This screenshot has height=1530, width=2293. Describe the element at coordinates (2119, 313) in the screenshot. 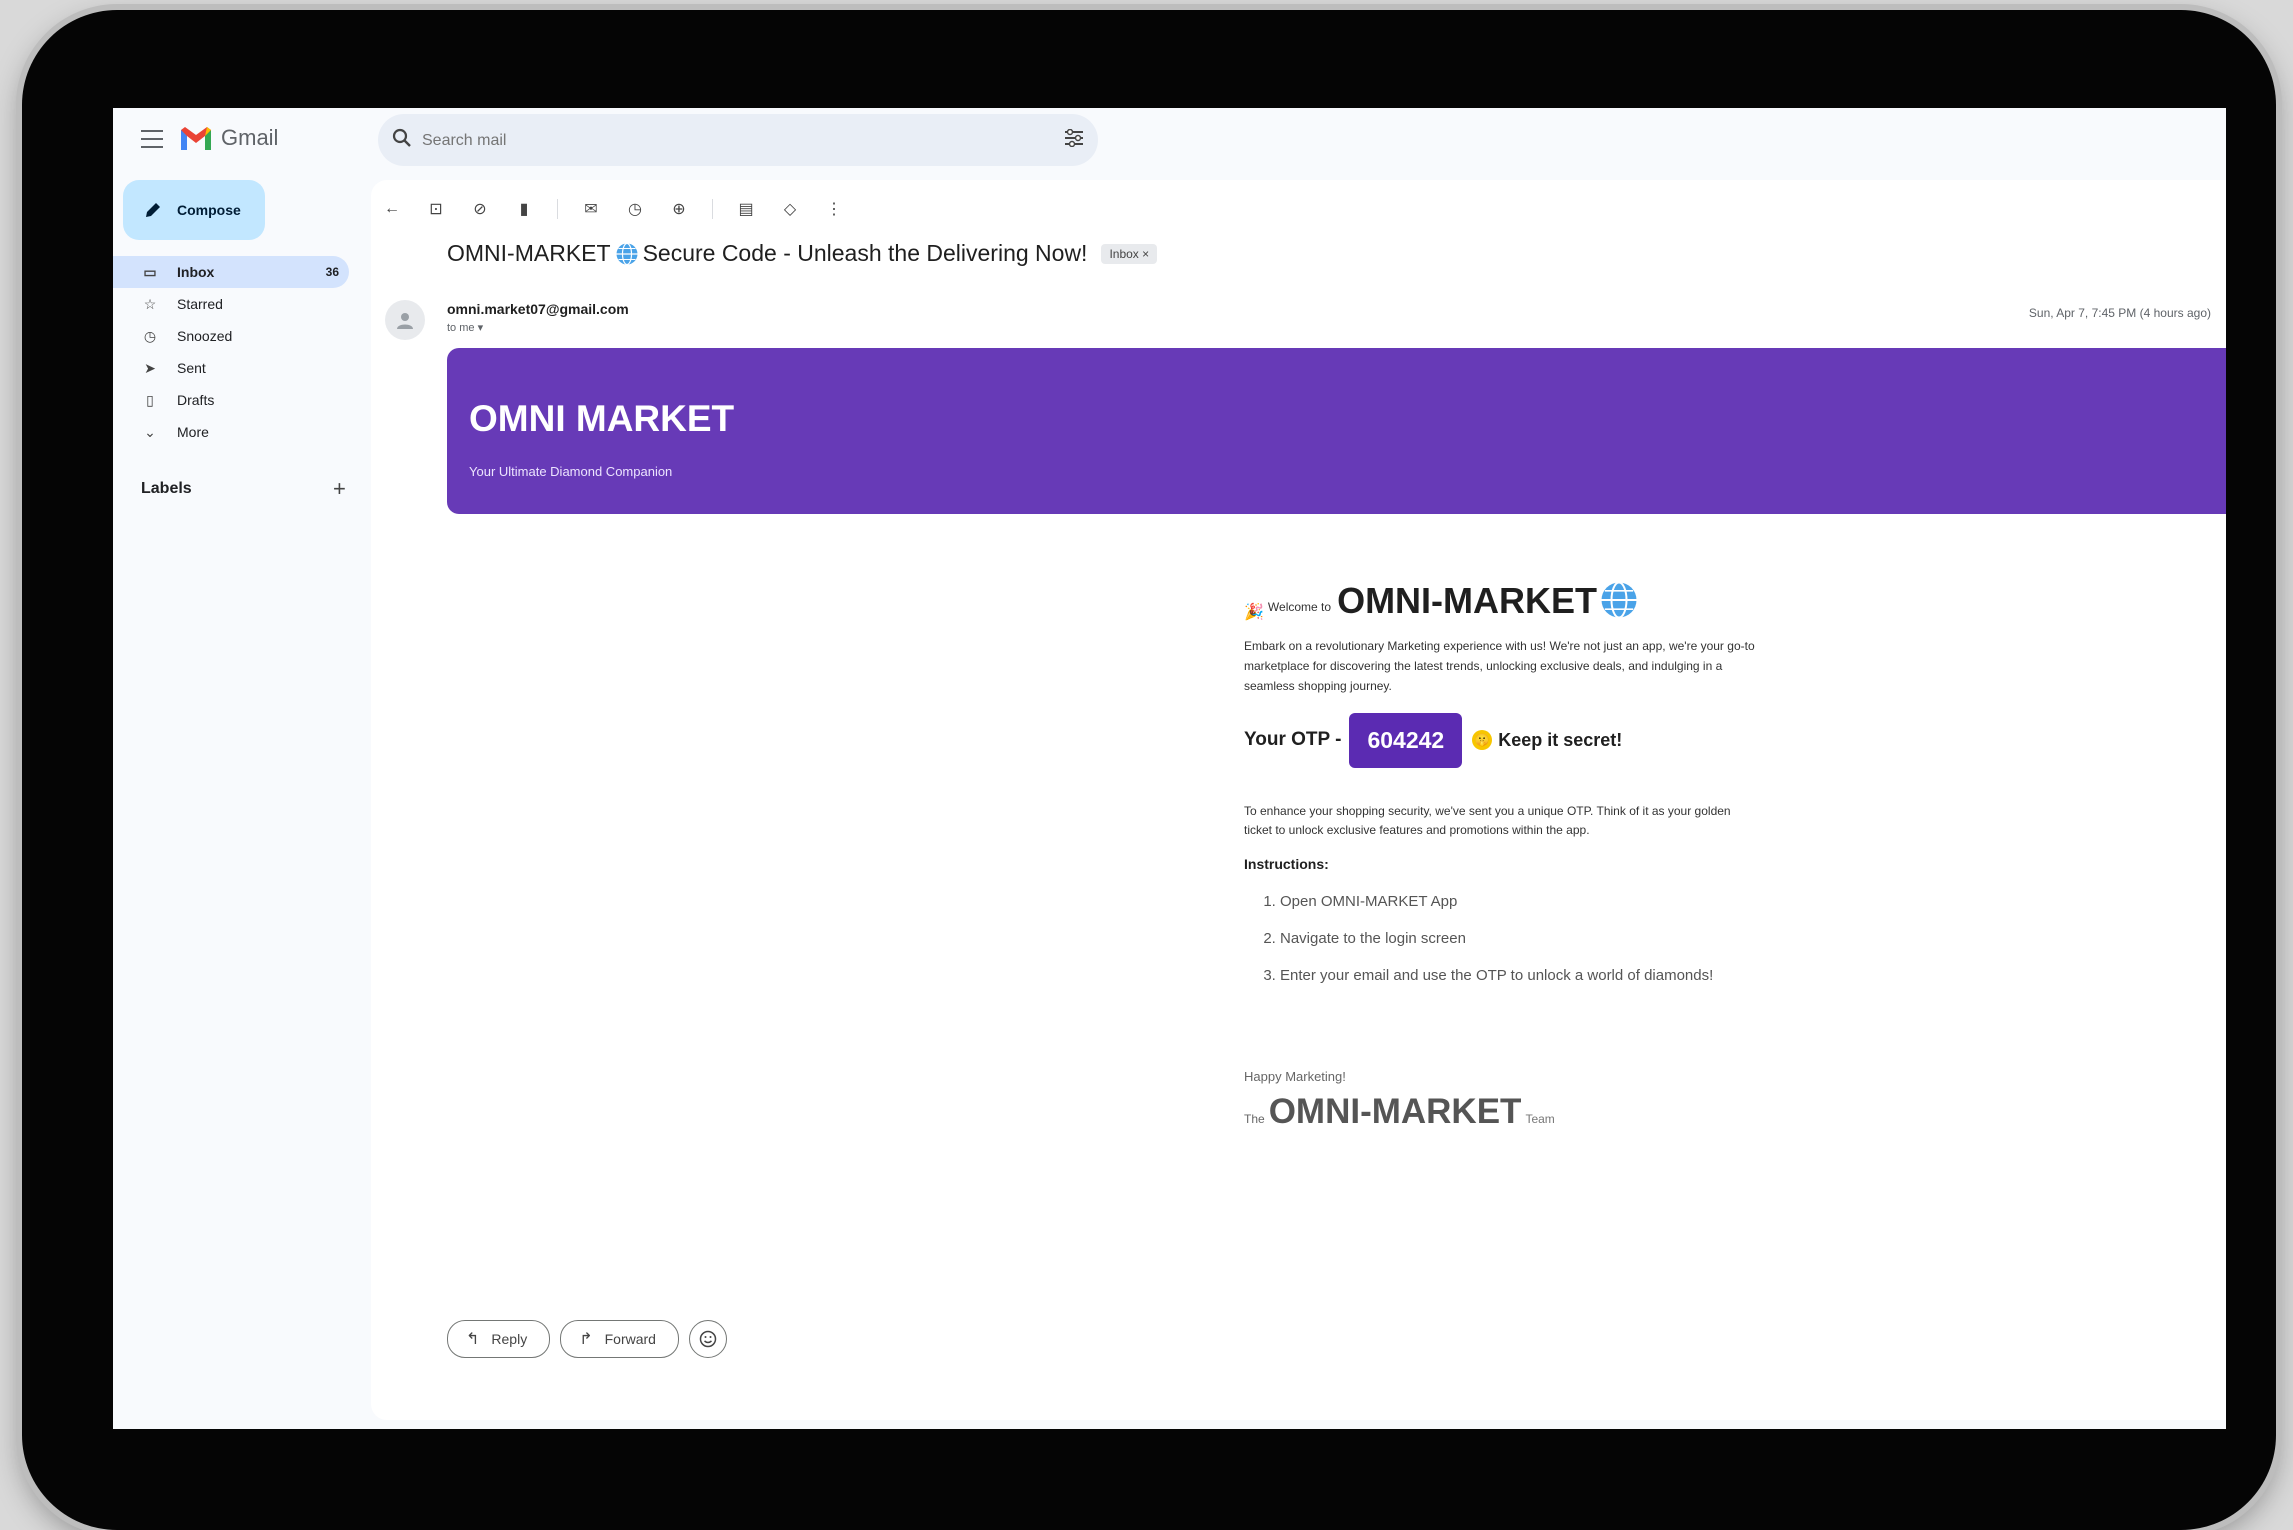

I see `message-date: Sun, Apr 7, 7:45 PM (4 hours ago)` at that location.